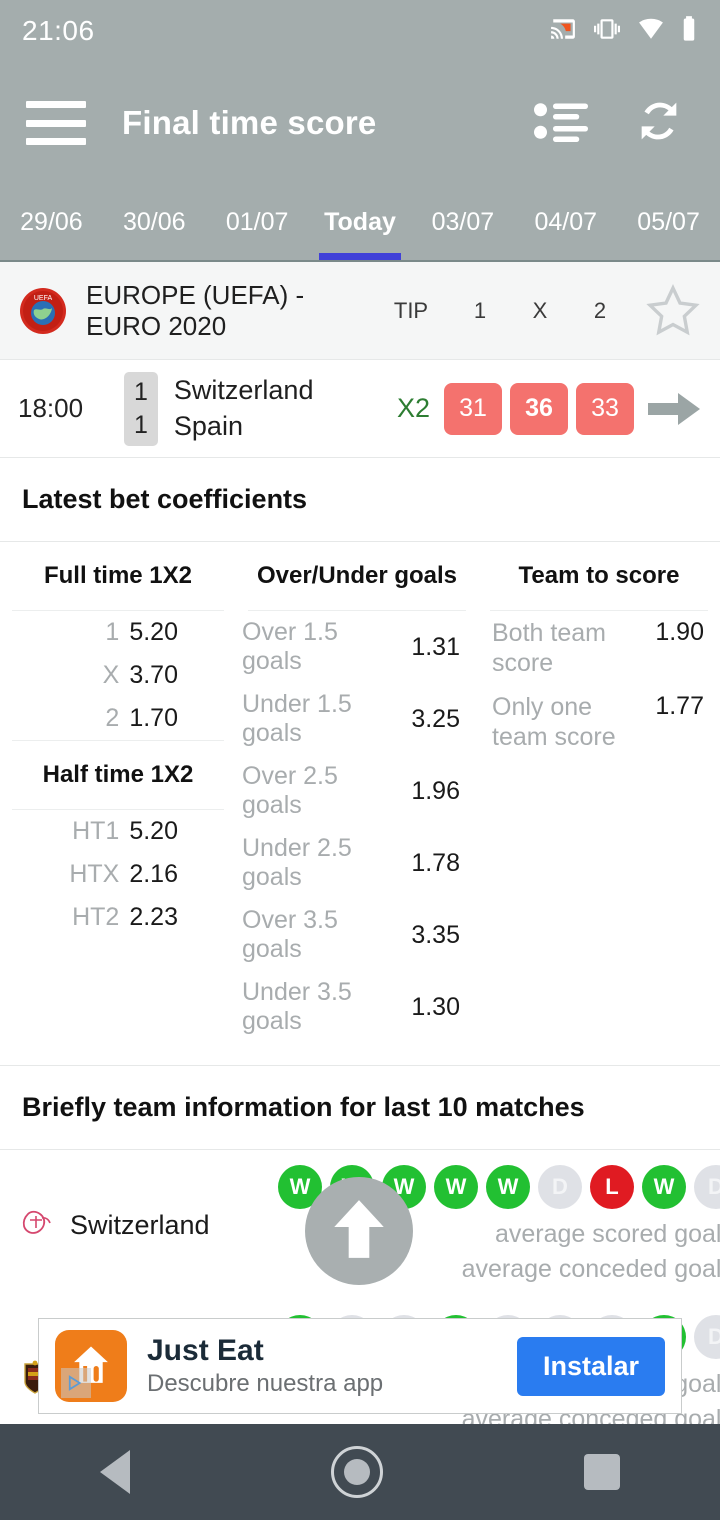 This screenshot has width=720, height=1520. I want to click on date-tab-4: 03/07, so click(462, 222).